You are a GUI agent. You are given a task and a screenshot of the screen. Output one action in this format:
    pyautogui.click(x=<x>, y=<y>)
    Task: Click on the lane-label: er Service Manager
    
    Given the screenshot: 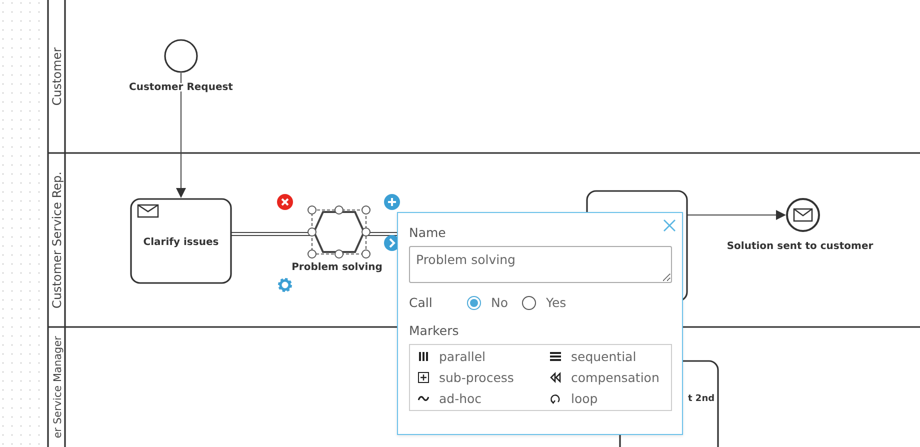 What is the action you would take?
    pyautogui.click(x=58, y=387)
    